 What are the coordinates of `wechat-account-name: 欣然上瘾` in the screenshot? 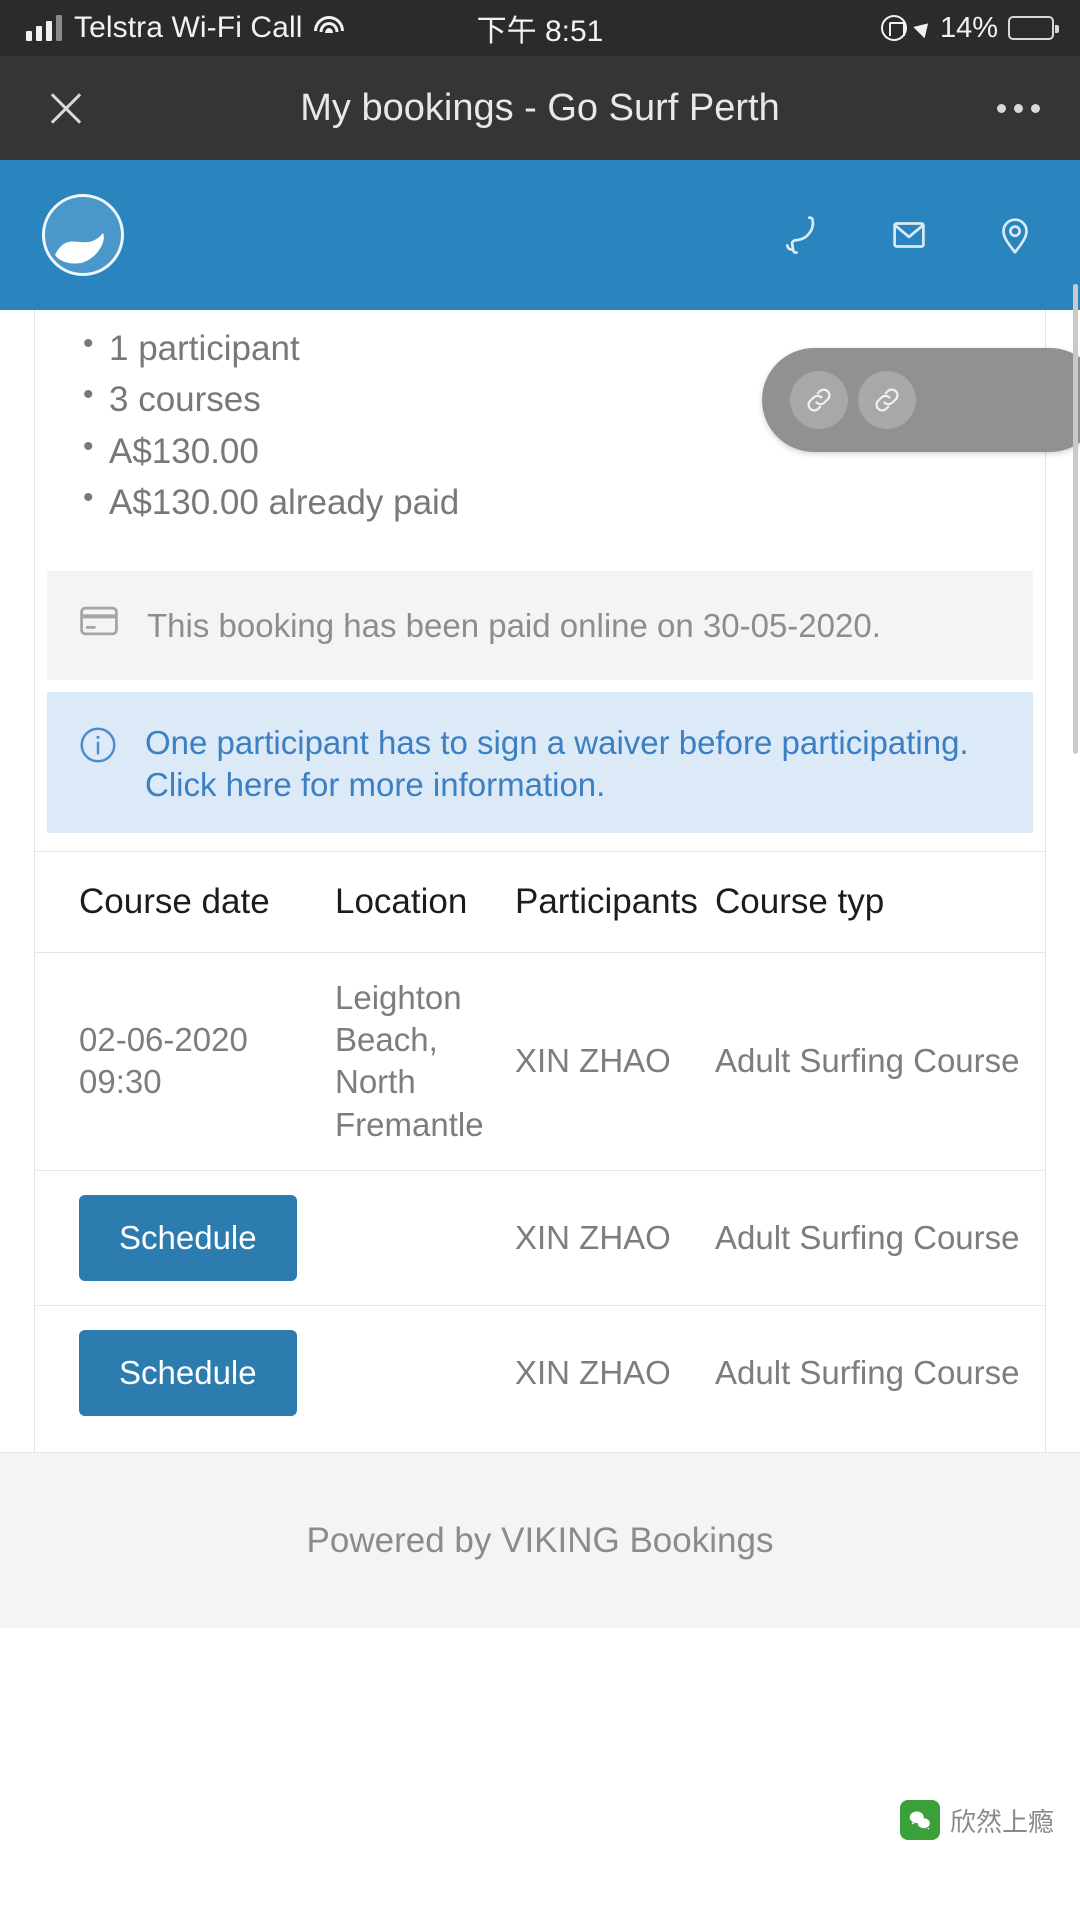 It's located at (1001, 1821).